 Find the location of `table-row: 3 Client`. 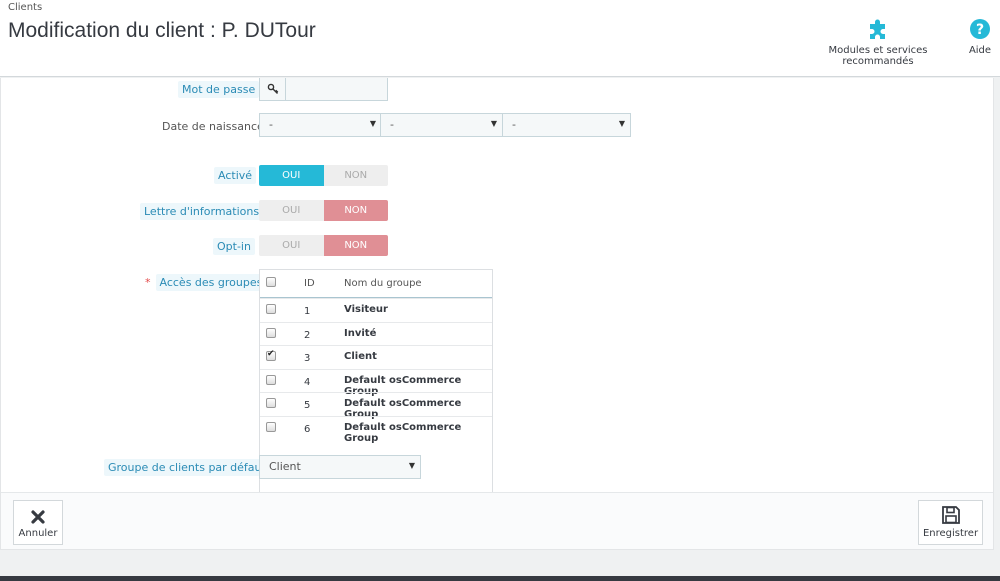

table-row: 3 Client is located at coordinates (376, 356).